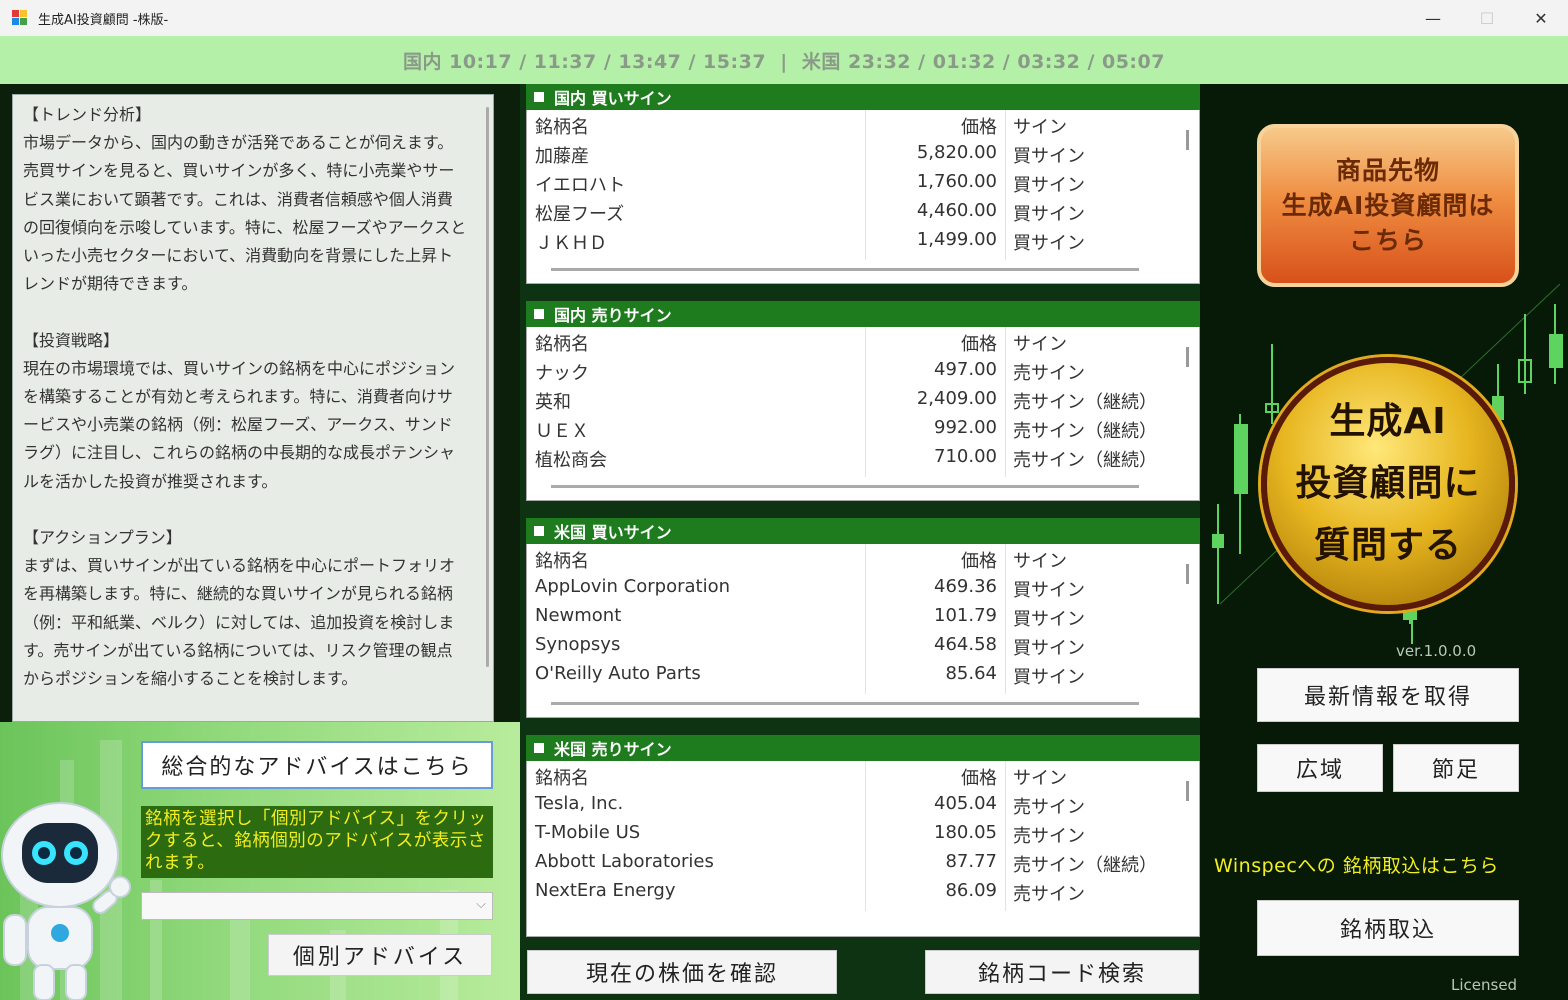 This screenshot has width=1568, height=1000. Describe the element at coordinates (857, 153) in the screenshot. I see `table-row: 加藤産 5,820.00 買サイン` at that location.